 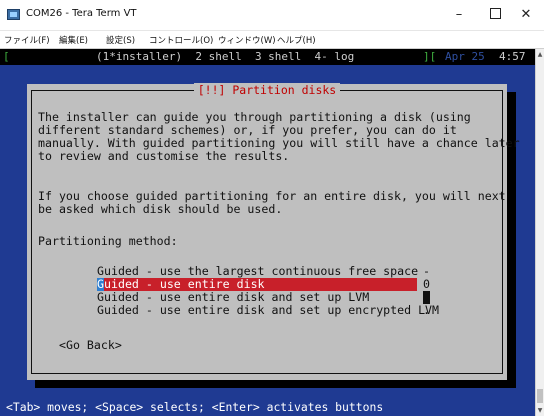 What do you see at coordinates (73, 40) in the screenshot?
I see `menu-edit: 編集(E)` at bounding box center [73, 40].